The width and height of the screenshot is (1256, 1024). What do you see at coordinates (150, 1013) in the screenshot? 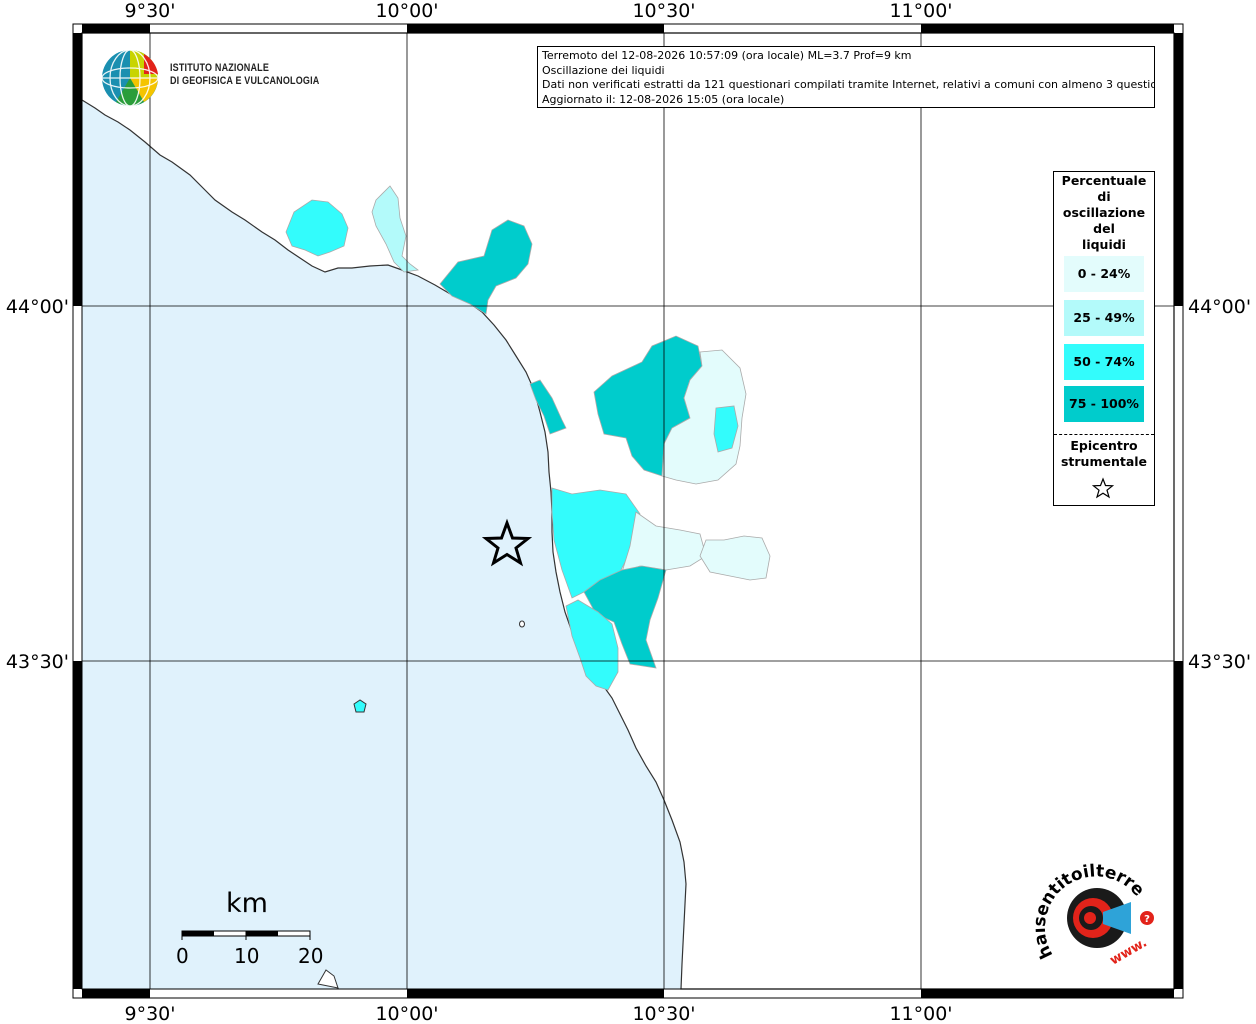
I see `x-bottom-tick-1: 9°30'` at bounding box center [150, 1013].